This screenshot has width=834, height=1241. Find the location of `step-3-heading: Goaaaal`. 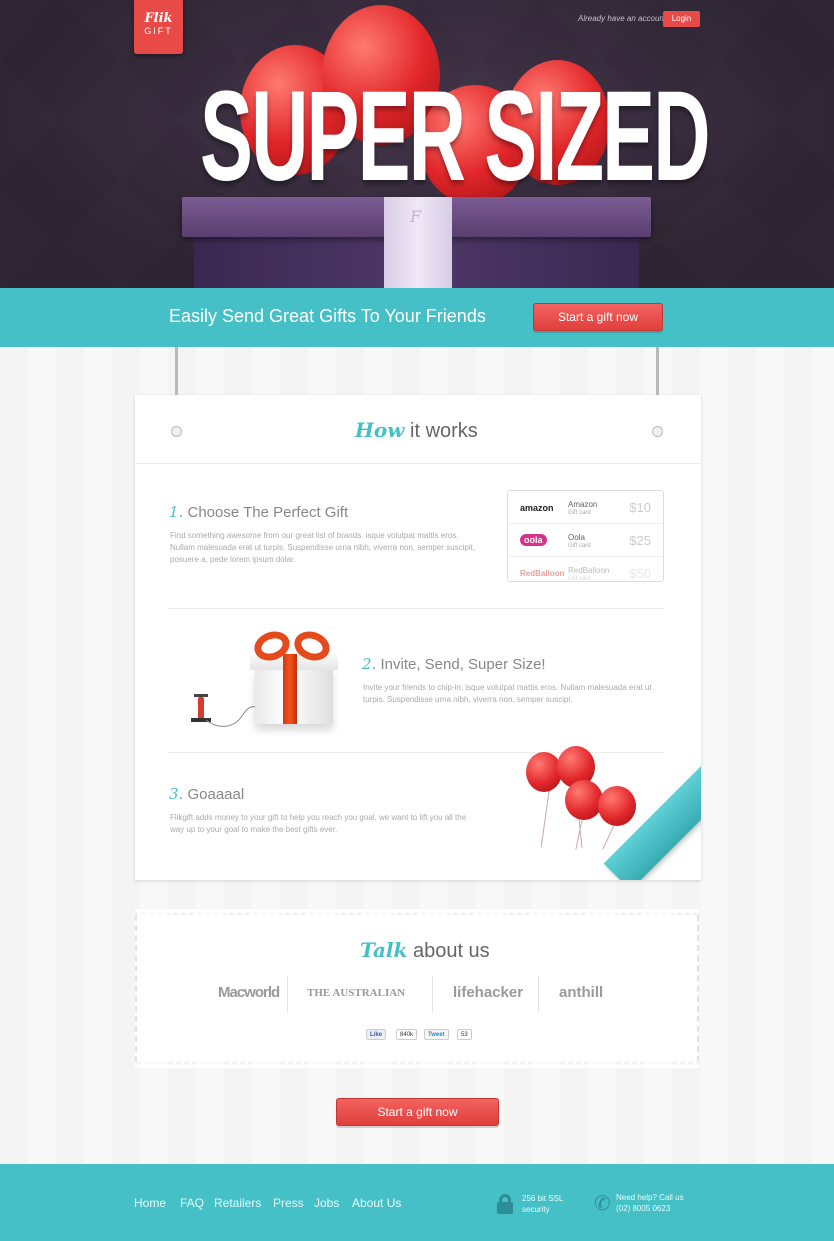

step-3-heading: Goaaaal is located at coordinates (214, 794).